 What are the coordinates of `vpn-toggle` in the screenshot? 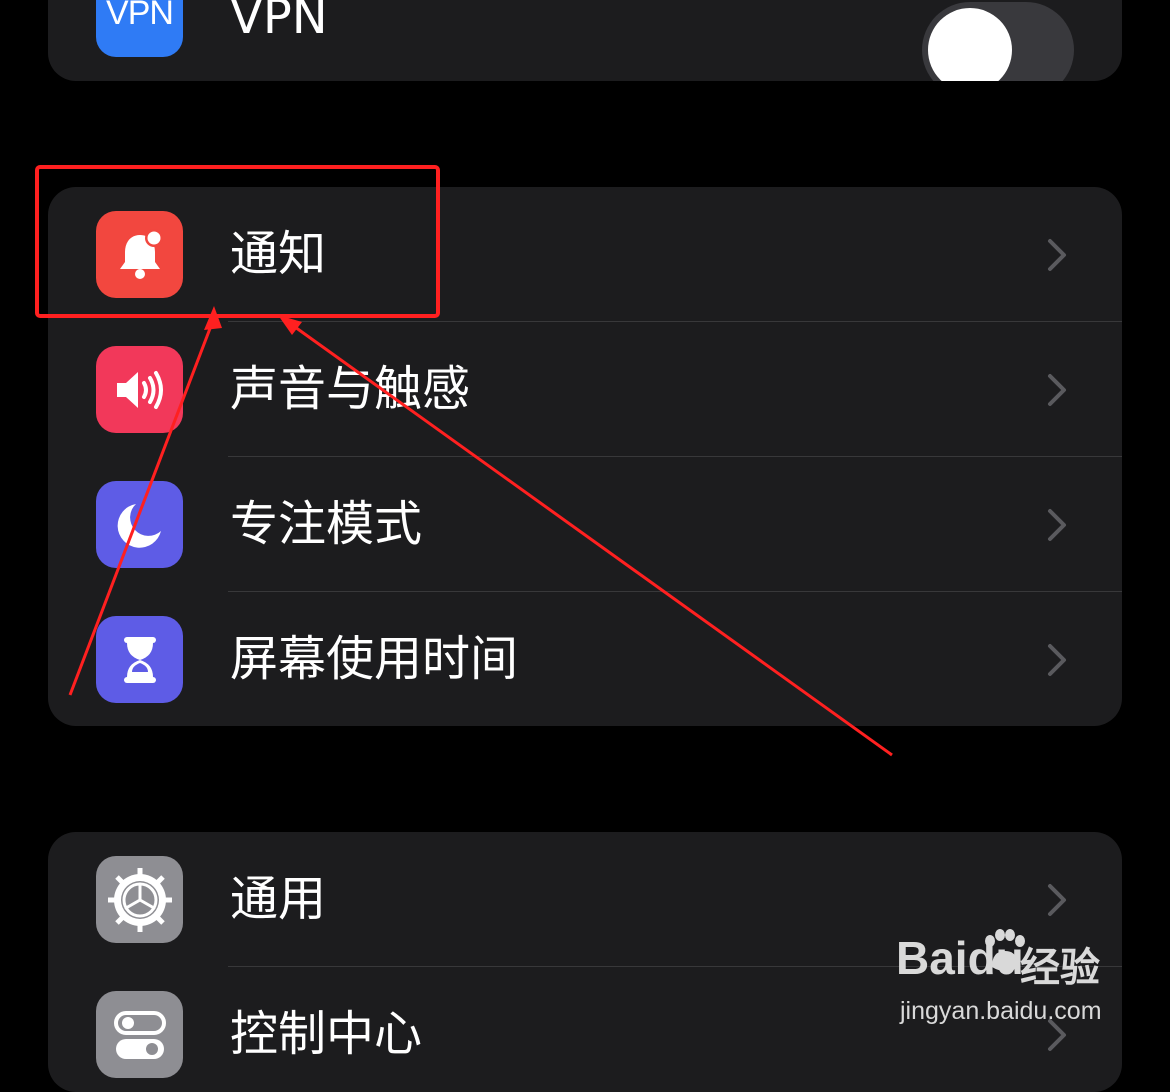 It's located at (998, 41).